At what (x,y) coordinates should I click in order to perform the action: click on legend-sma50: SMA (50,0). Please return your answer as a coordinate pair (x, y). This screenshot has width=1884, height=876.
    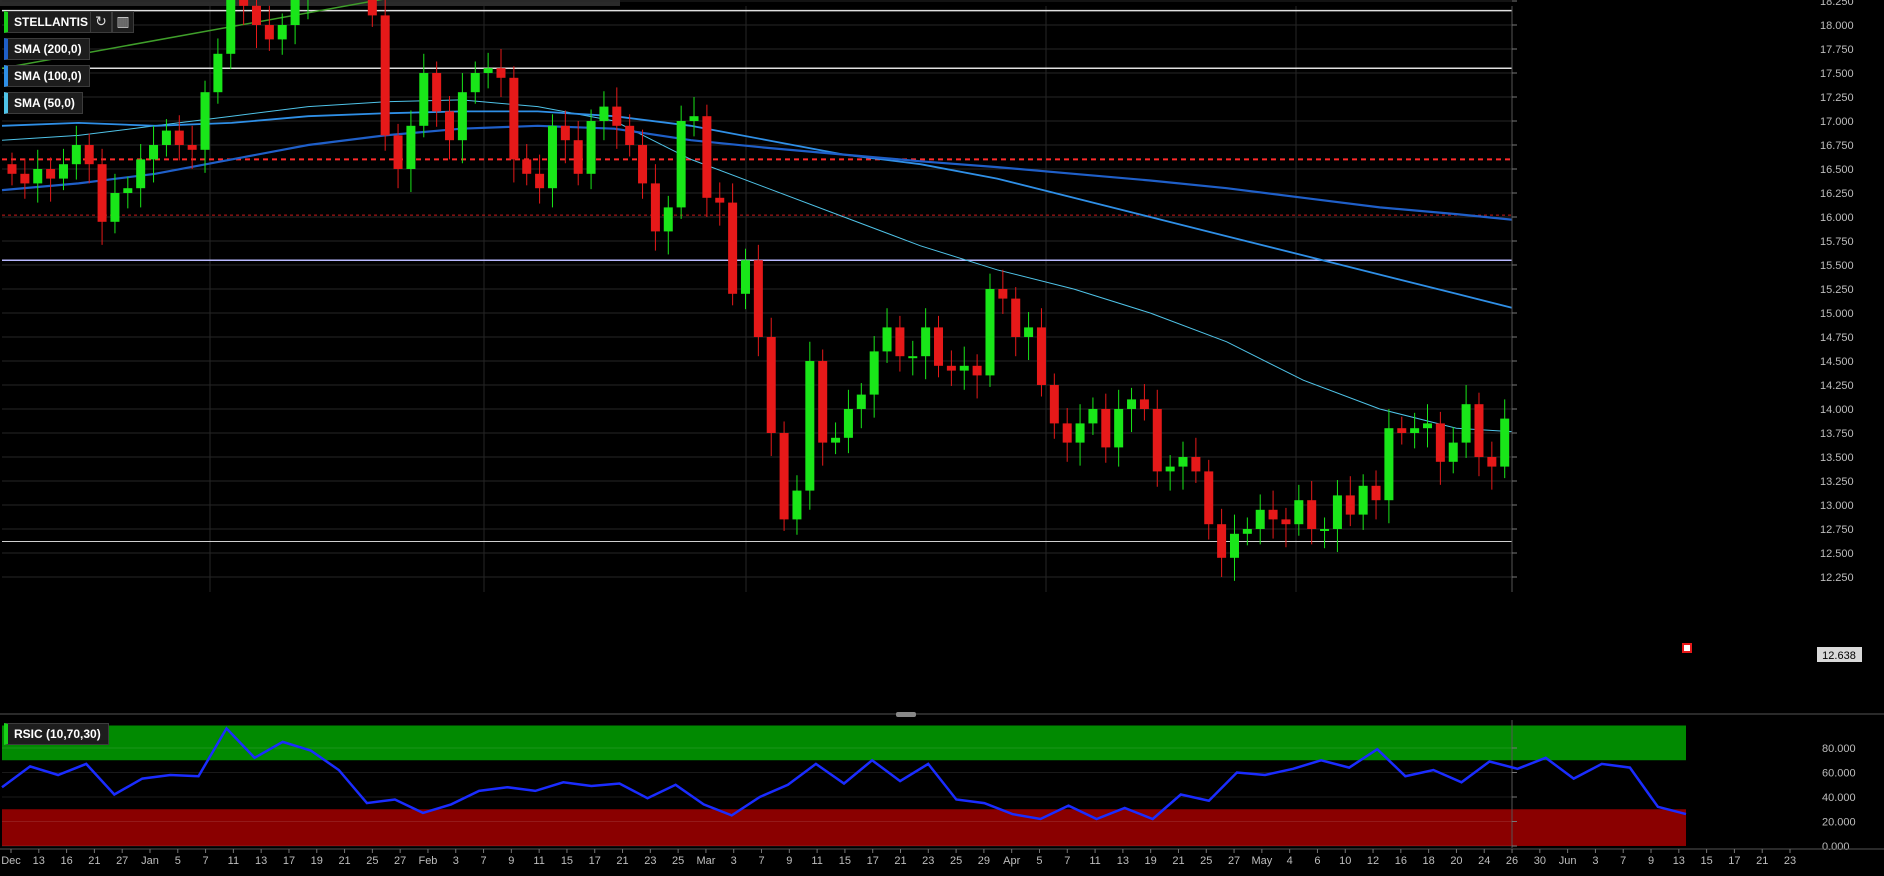
    Looking at the image, I should click on (43, 103).